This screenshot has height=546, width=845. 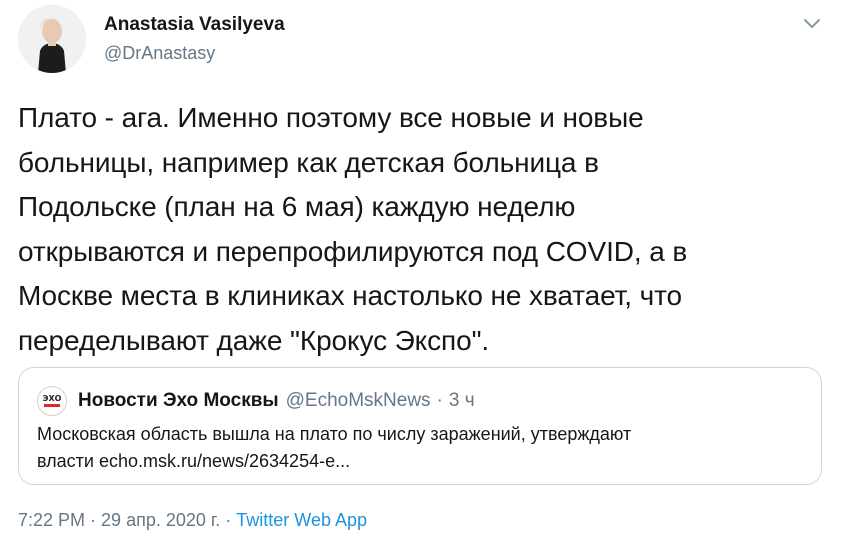 I want to click on author-handle: @DrAnastasy, so click(x=159, y=53).